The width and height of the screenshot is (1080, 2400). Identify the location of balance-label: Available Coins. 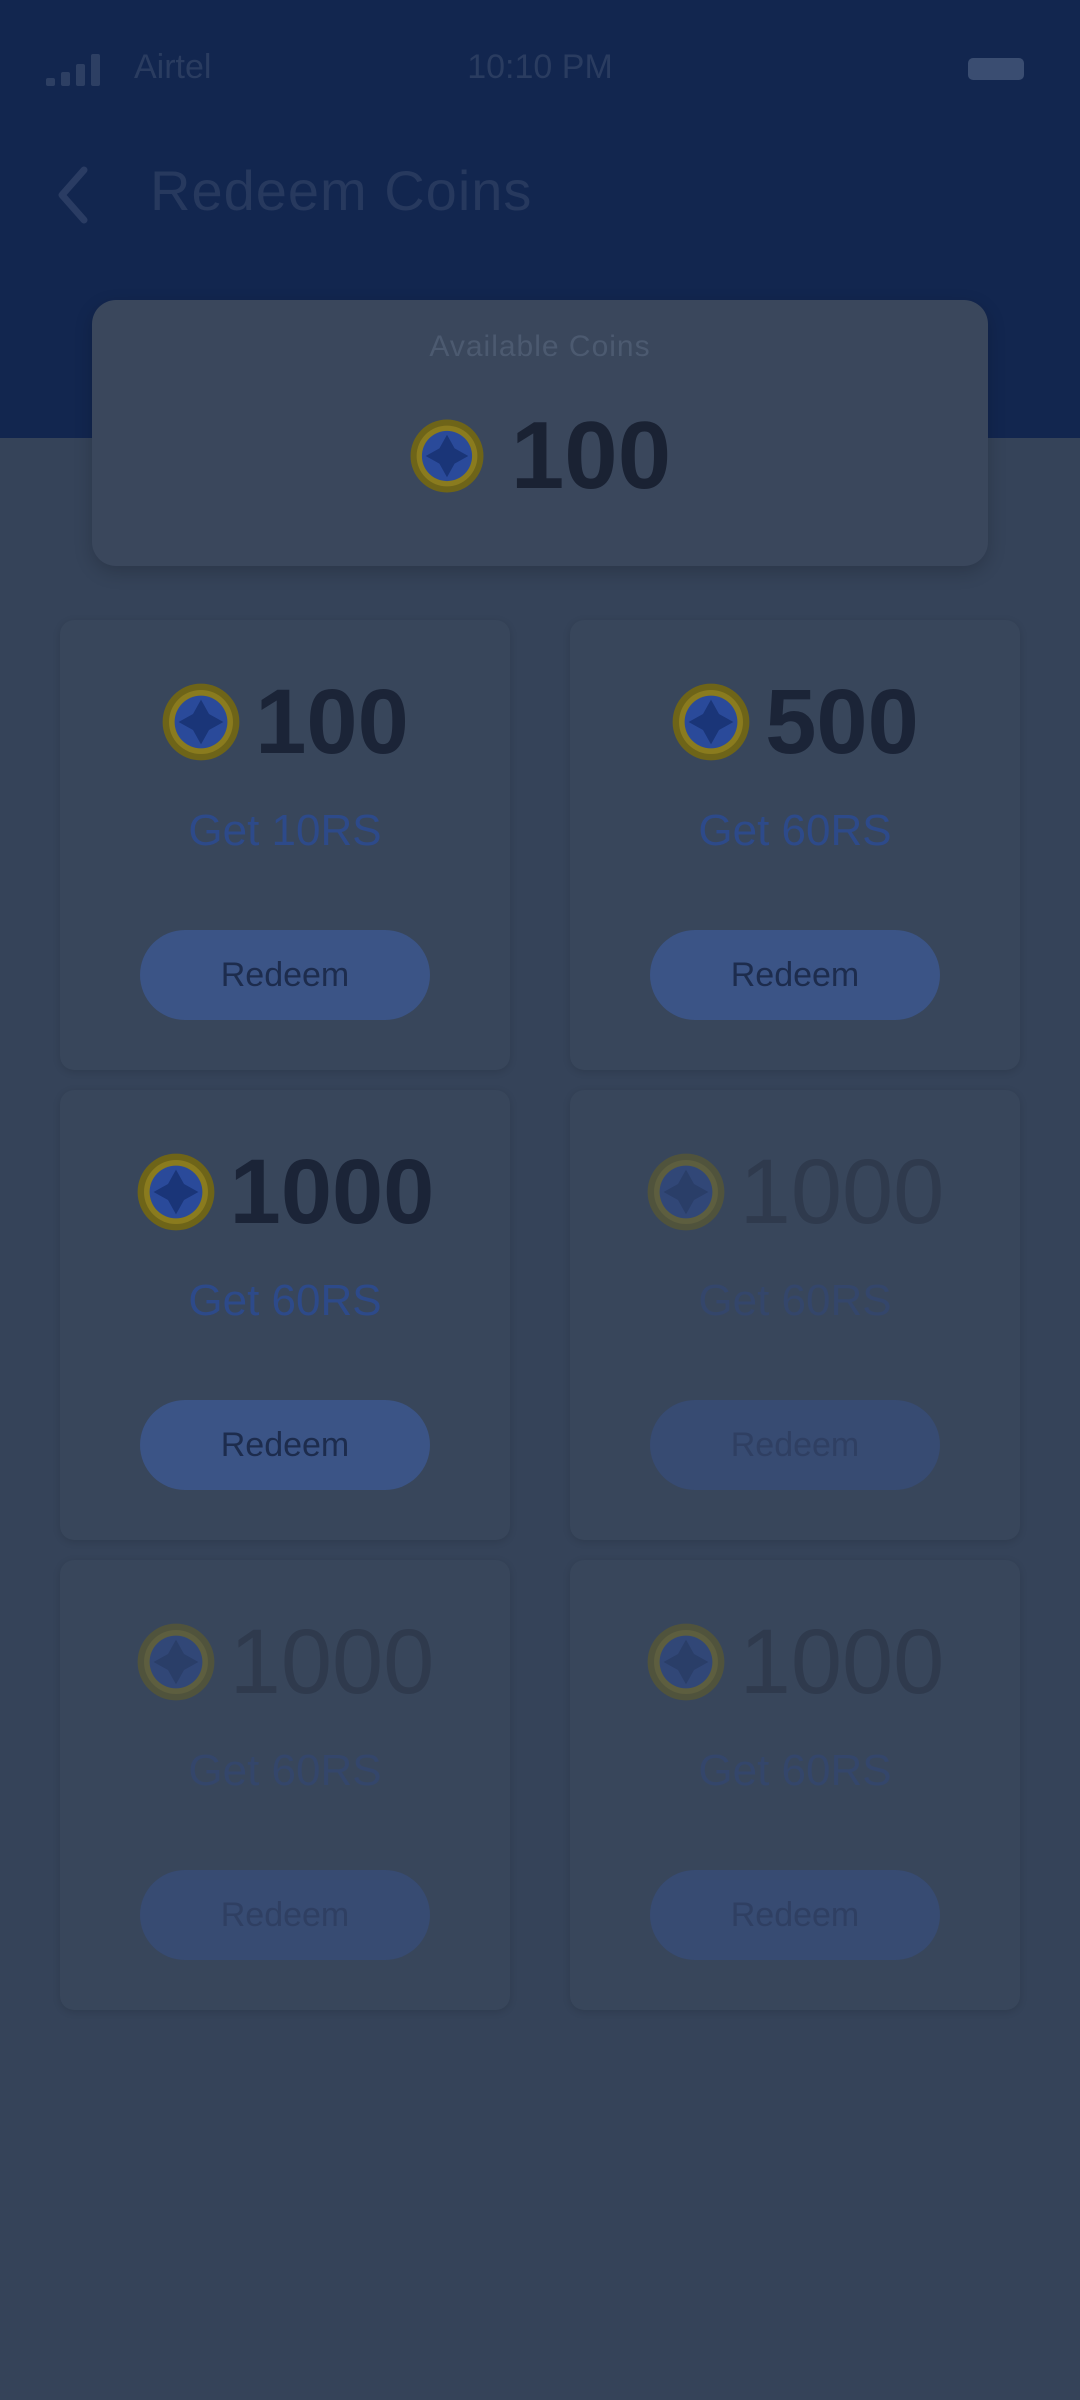
(540, 346).